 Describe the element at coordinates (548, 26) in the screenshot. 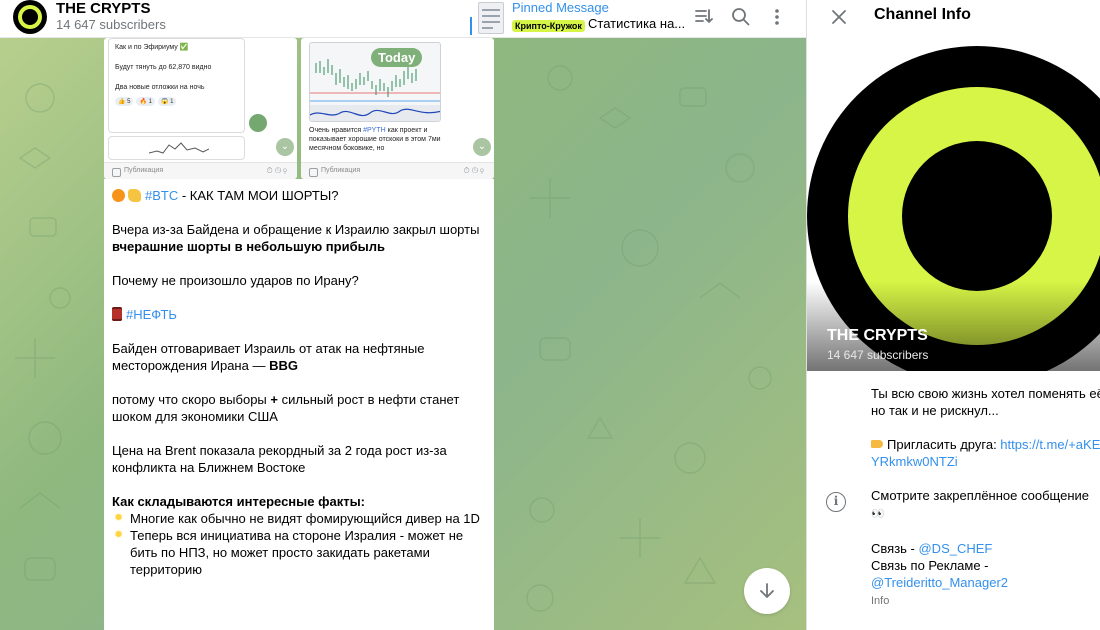

I see `pinned-badge: Крипто-Кружок` at that location.